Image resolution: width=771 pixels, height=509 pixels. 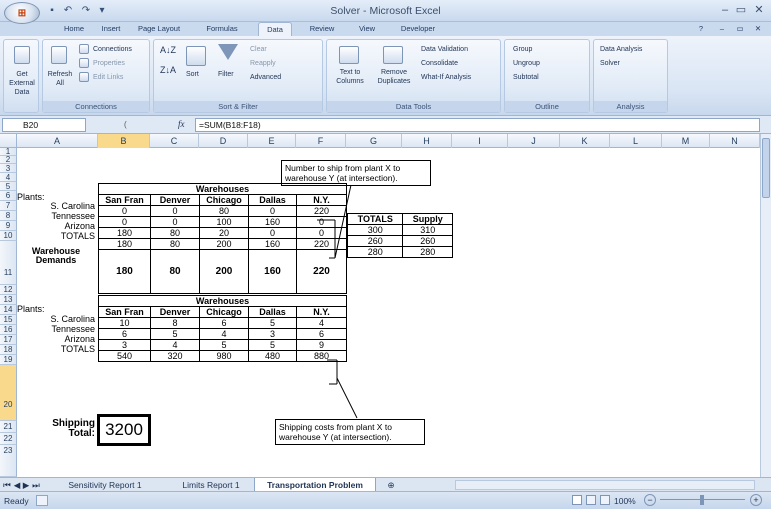 What do you see at coordinates (526, 77) in the screenshot?
I see `subtotal-button: Subtotal` at bounding box center [526, 77].